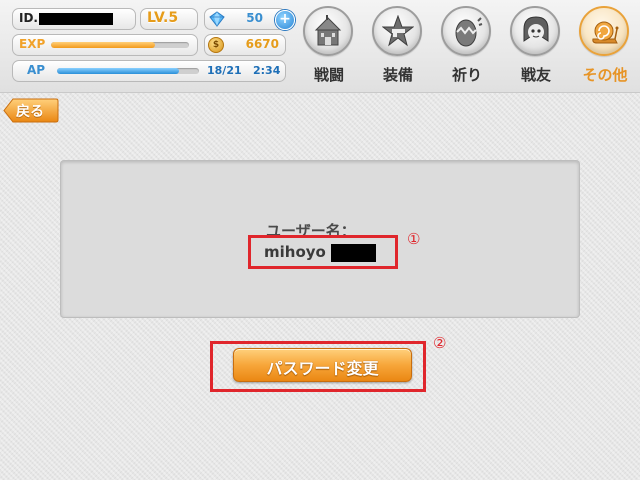 The height and width of the screenshot is (480, 640). Describe the element at coordinates (28, 18) in the screenshot. I see `player-id-label: ID.` at that location.